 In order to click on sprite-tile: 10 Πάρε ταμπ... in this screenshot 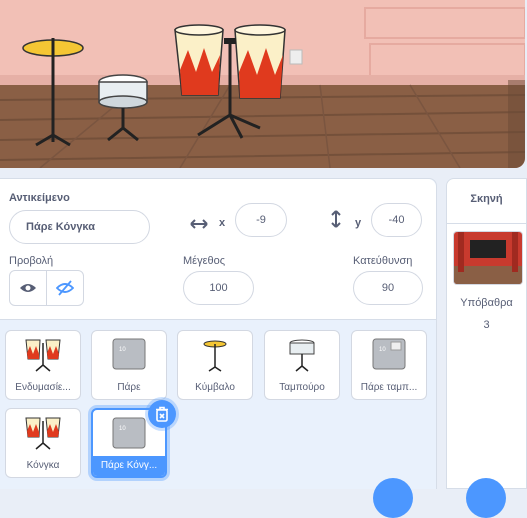, I will do `click(389, 365)`.